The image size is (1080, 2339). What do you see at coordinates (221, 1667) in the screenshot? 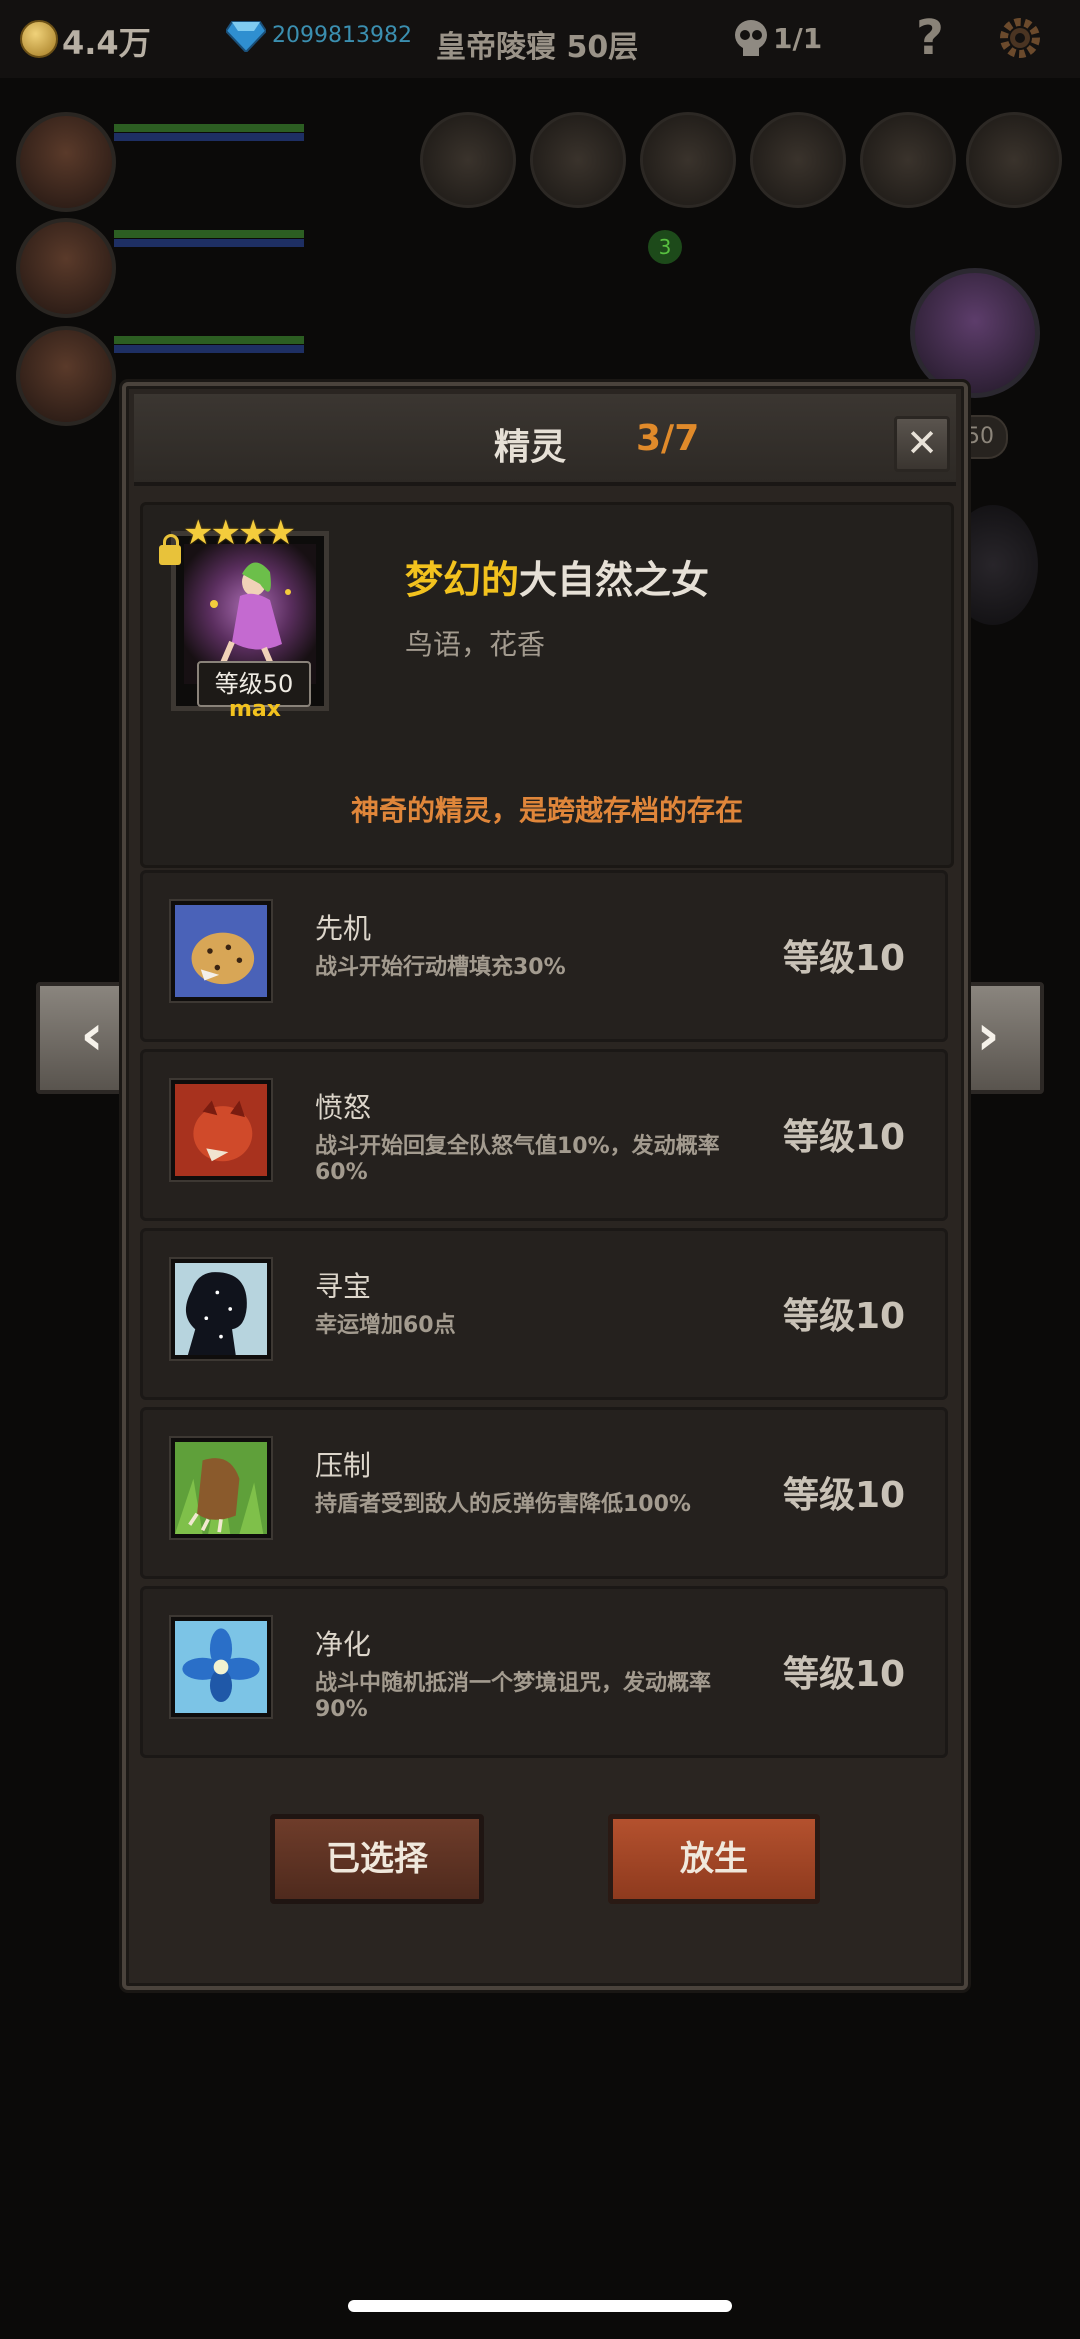
I see `blue-flower-icon` at bounding box center [221, 1667].